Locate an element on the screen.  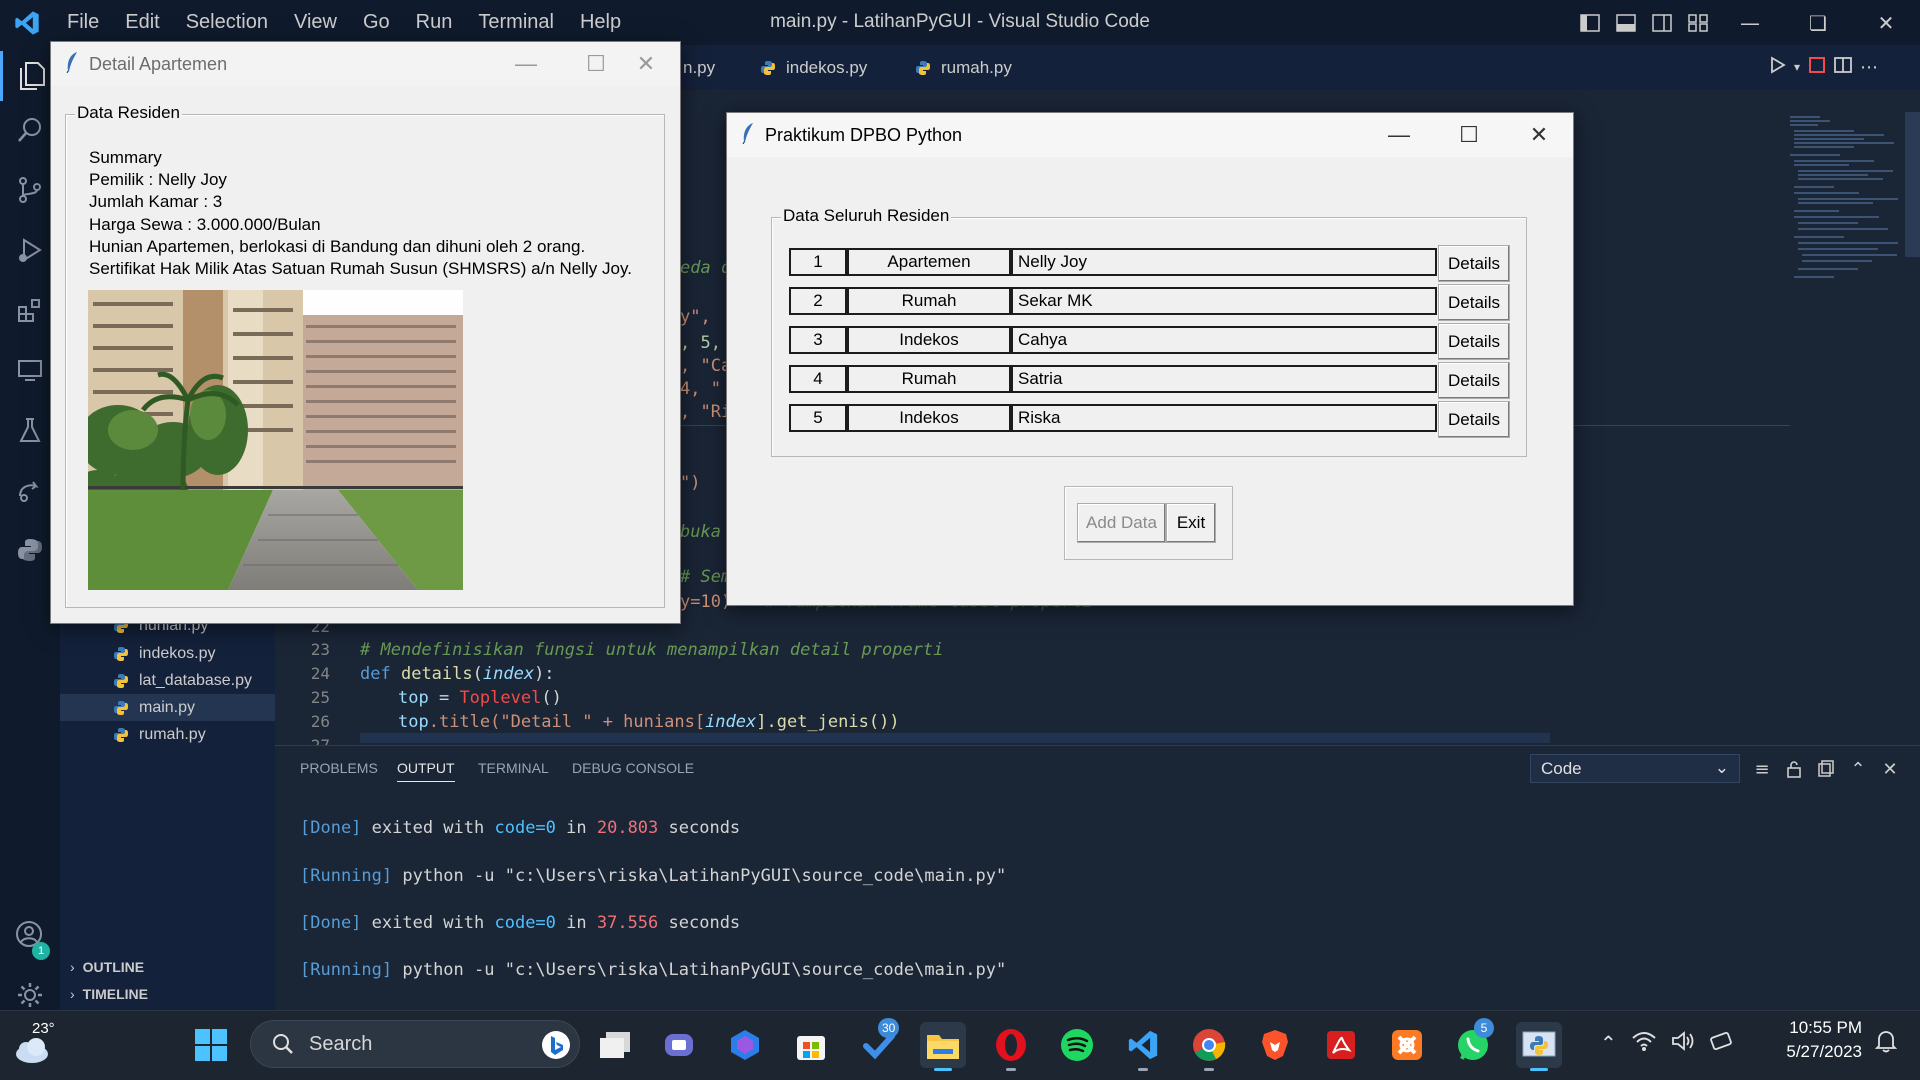
chevron-down-icon: ▾ is located at coordinates (1797, 67).